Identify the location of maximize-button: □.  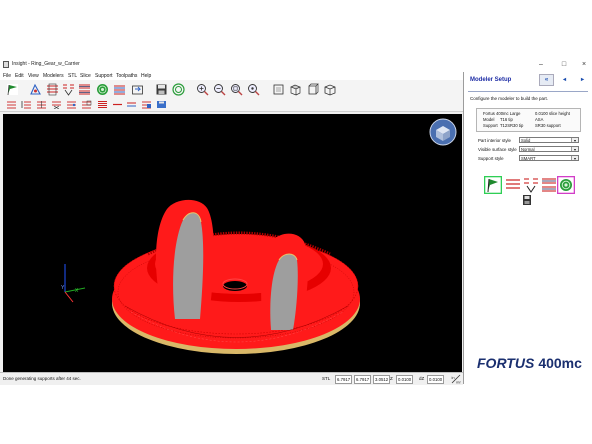
(564, 65).